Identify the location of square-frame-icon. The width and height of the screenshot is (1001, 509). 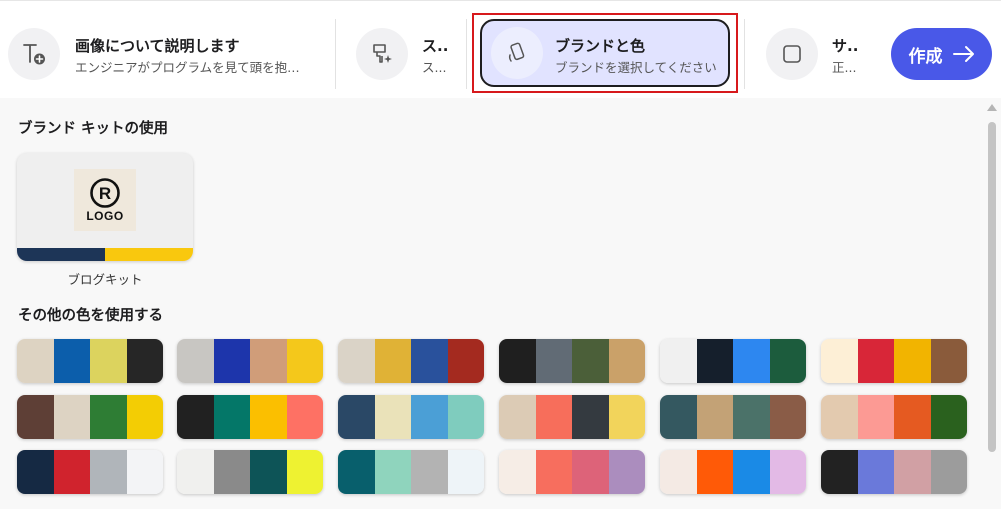
(792, 54).